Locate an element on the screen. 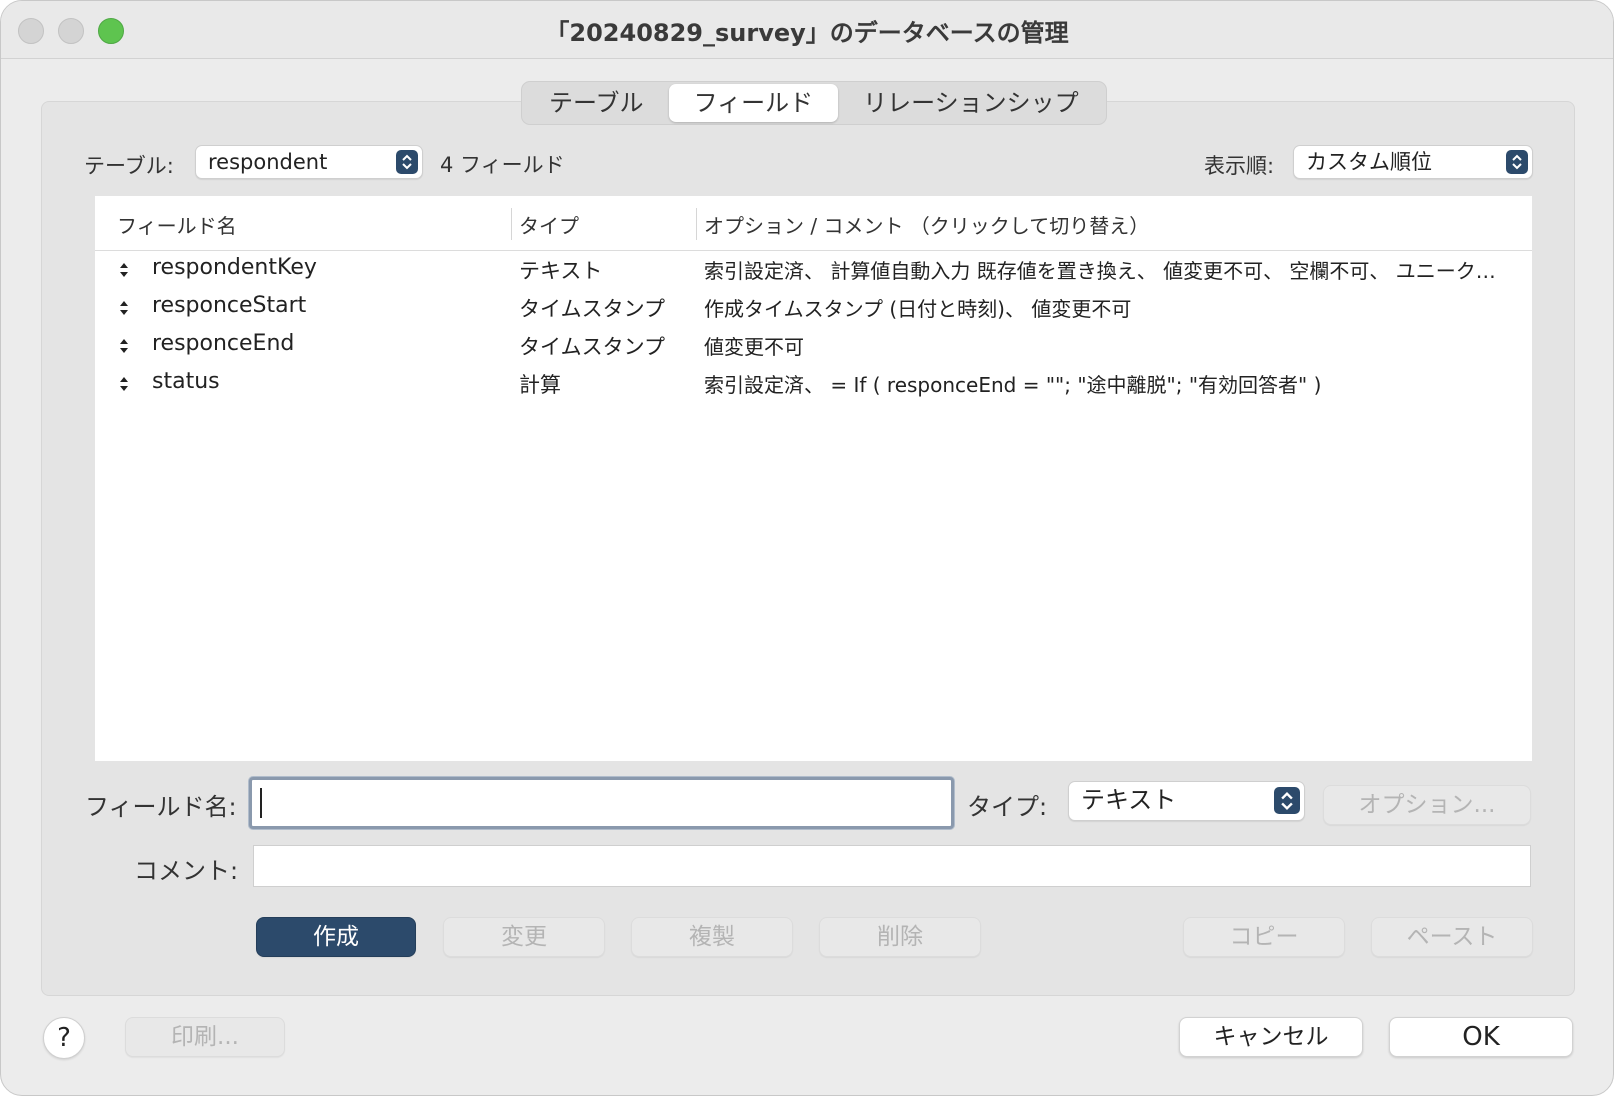 The image size is (1614, 1096). create-button: 作成 is located at coordinates (336, 937).